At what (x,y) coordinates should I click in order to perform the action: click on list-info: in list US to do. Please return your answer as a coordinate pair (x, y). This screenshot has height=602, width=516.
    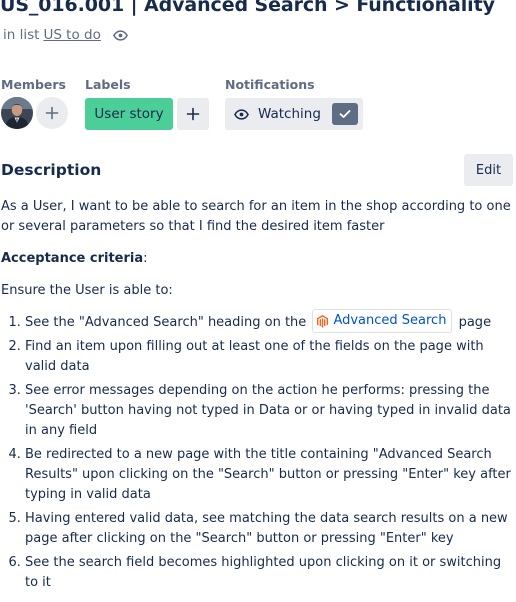
    Looking at the image, I should click on (65, 35).